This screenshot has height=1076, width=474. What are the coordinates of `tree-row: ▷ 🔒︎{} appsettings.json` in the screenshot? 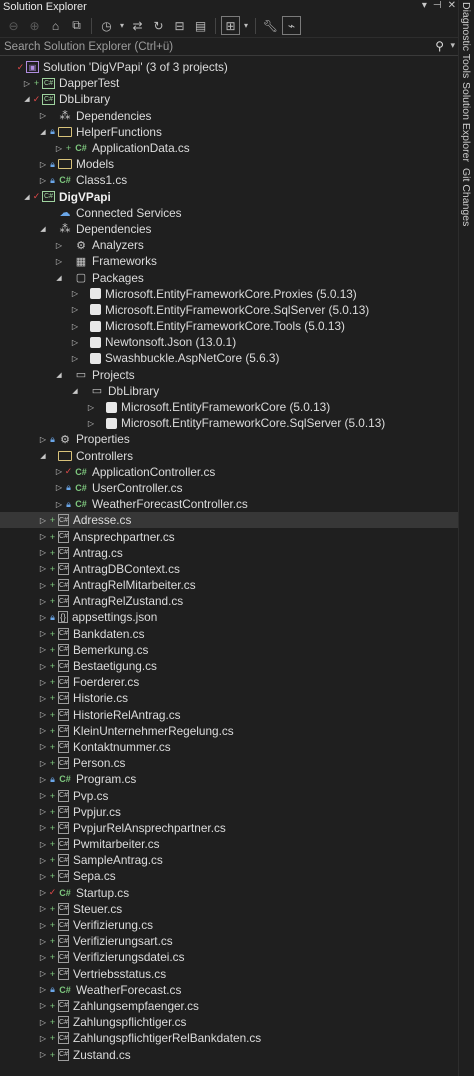 It's located at (229, 617).